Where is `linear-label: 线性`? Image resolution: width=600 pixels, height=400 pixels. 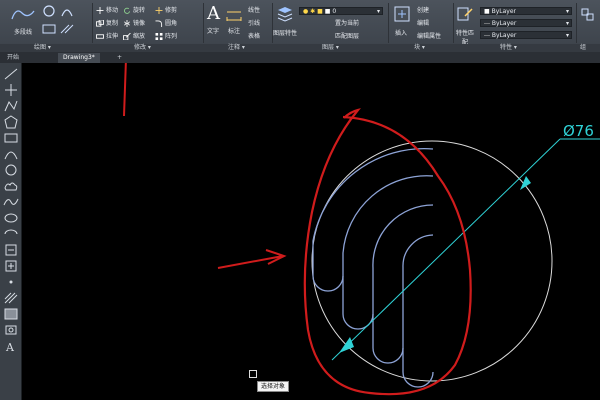 linear-label: 线性 is located at coordinates (254, 10).